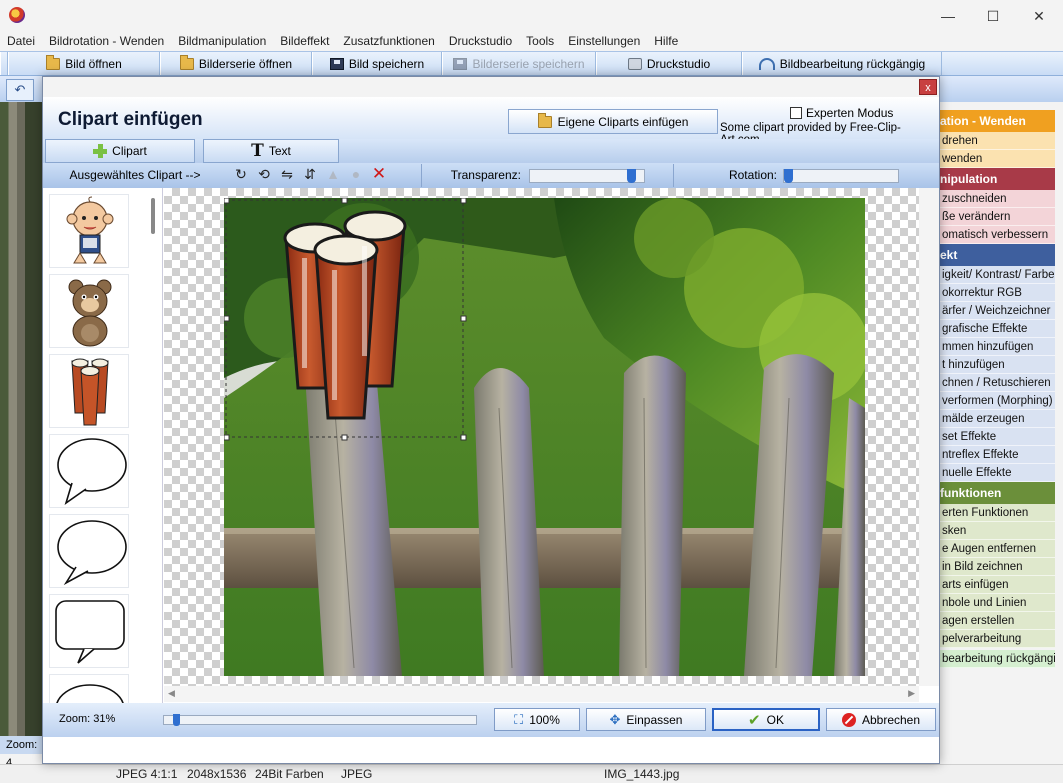  I want to click on clipart-bear, so click(89, 311).